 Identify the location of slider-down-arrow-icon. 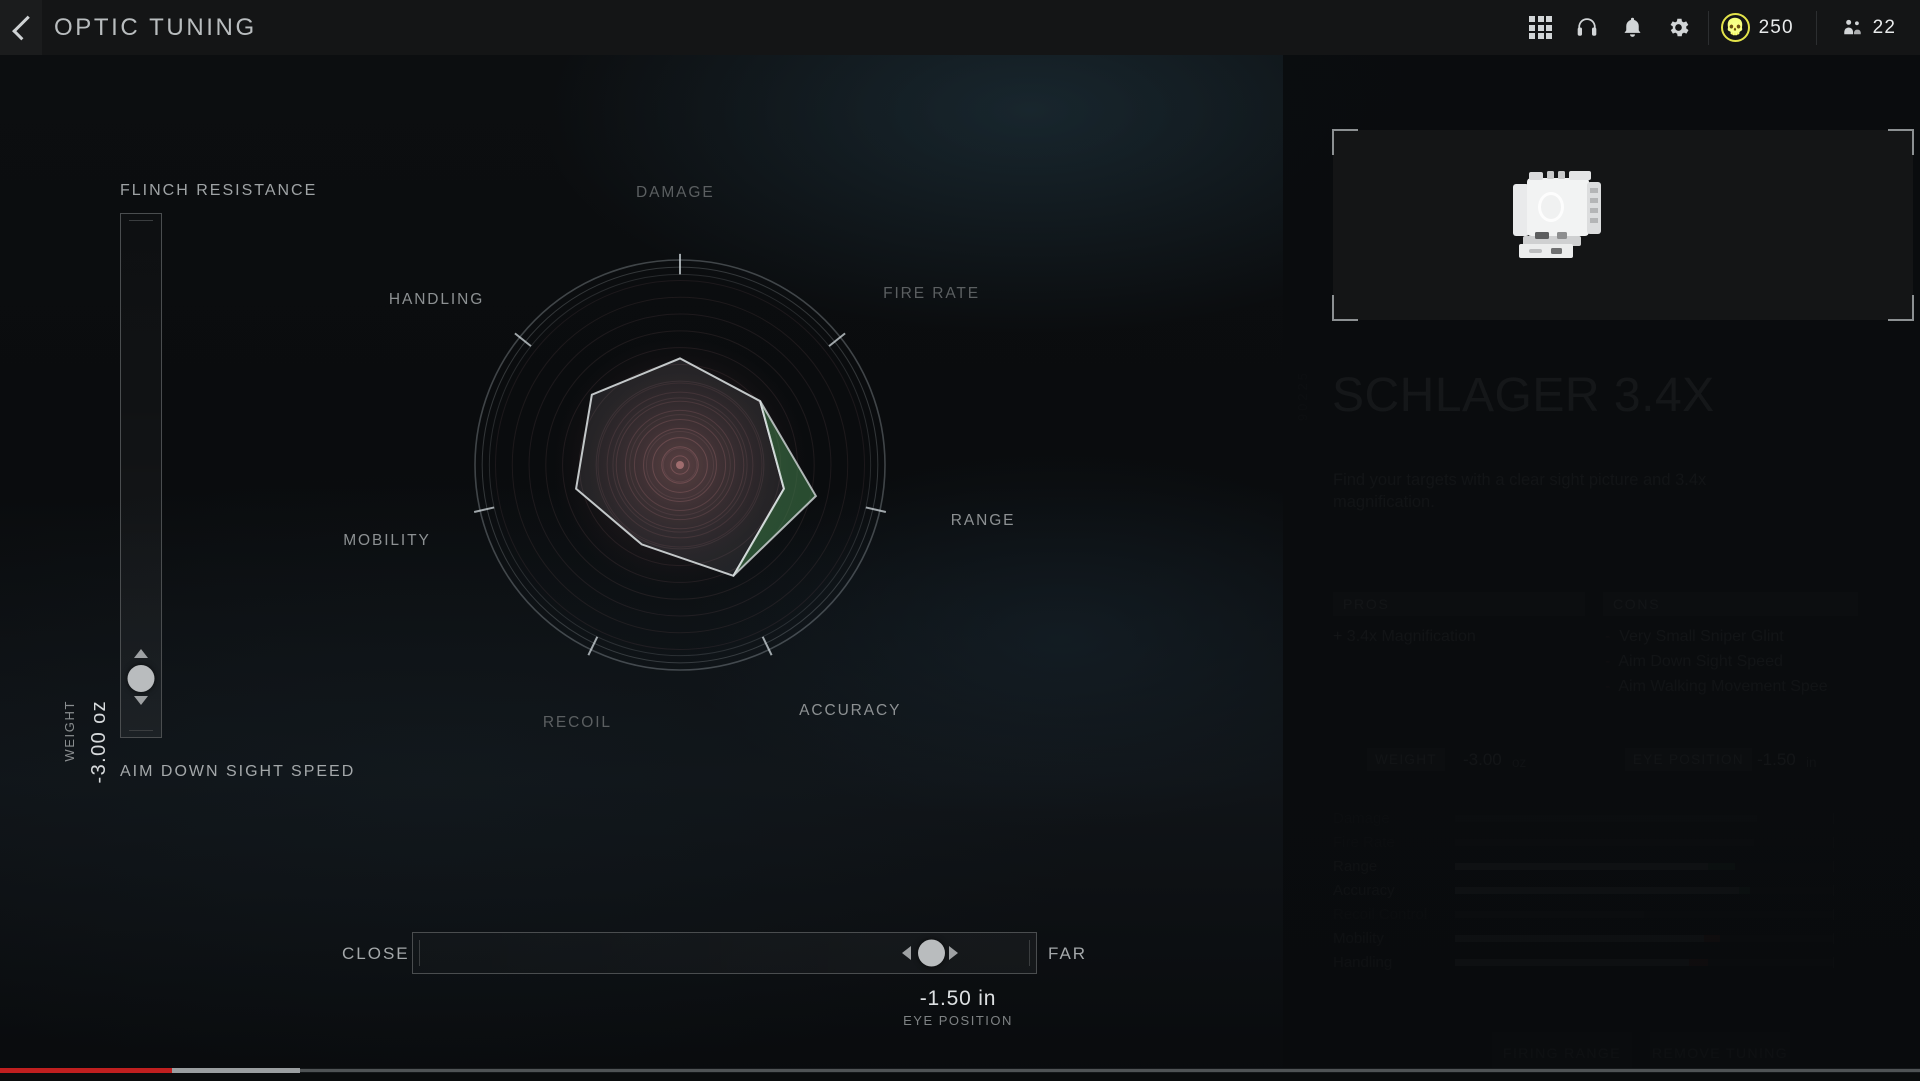
(141, 700).